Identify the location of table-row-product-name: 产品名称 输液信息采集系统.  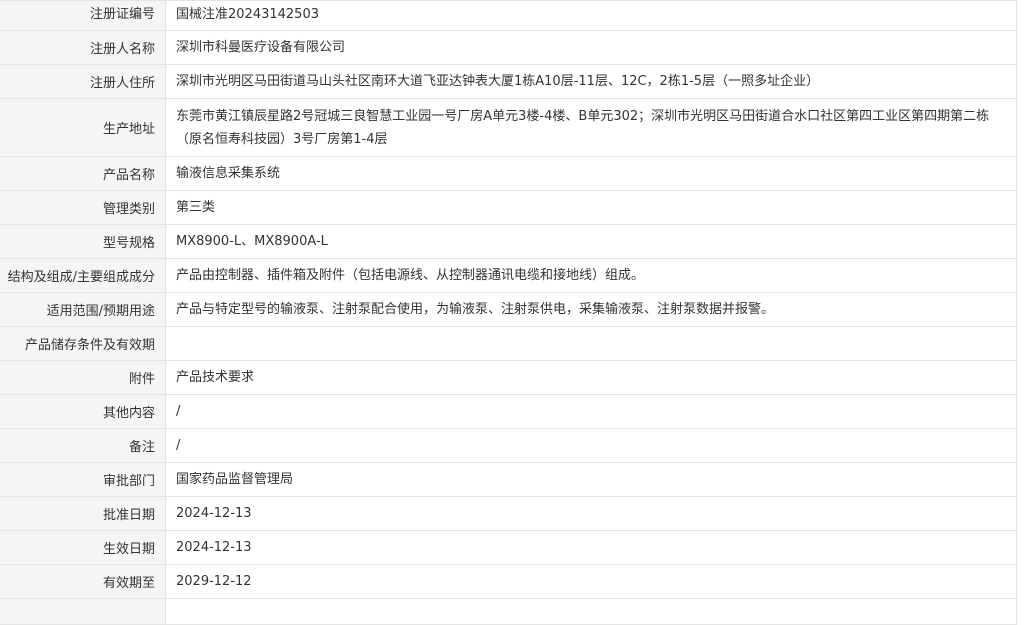
(508, 174).